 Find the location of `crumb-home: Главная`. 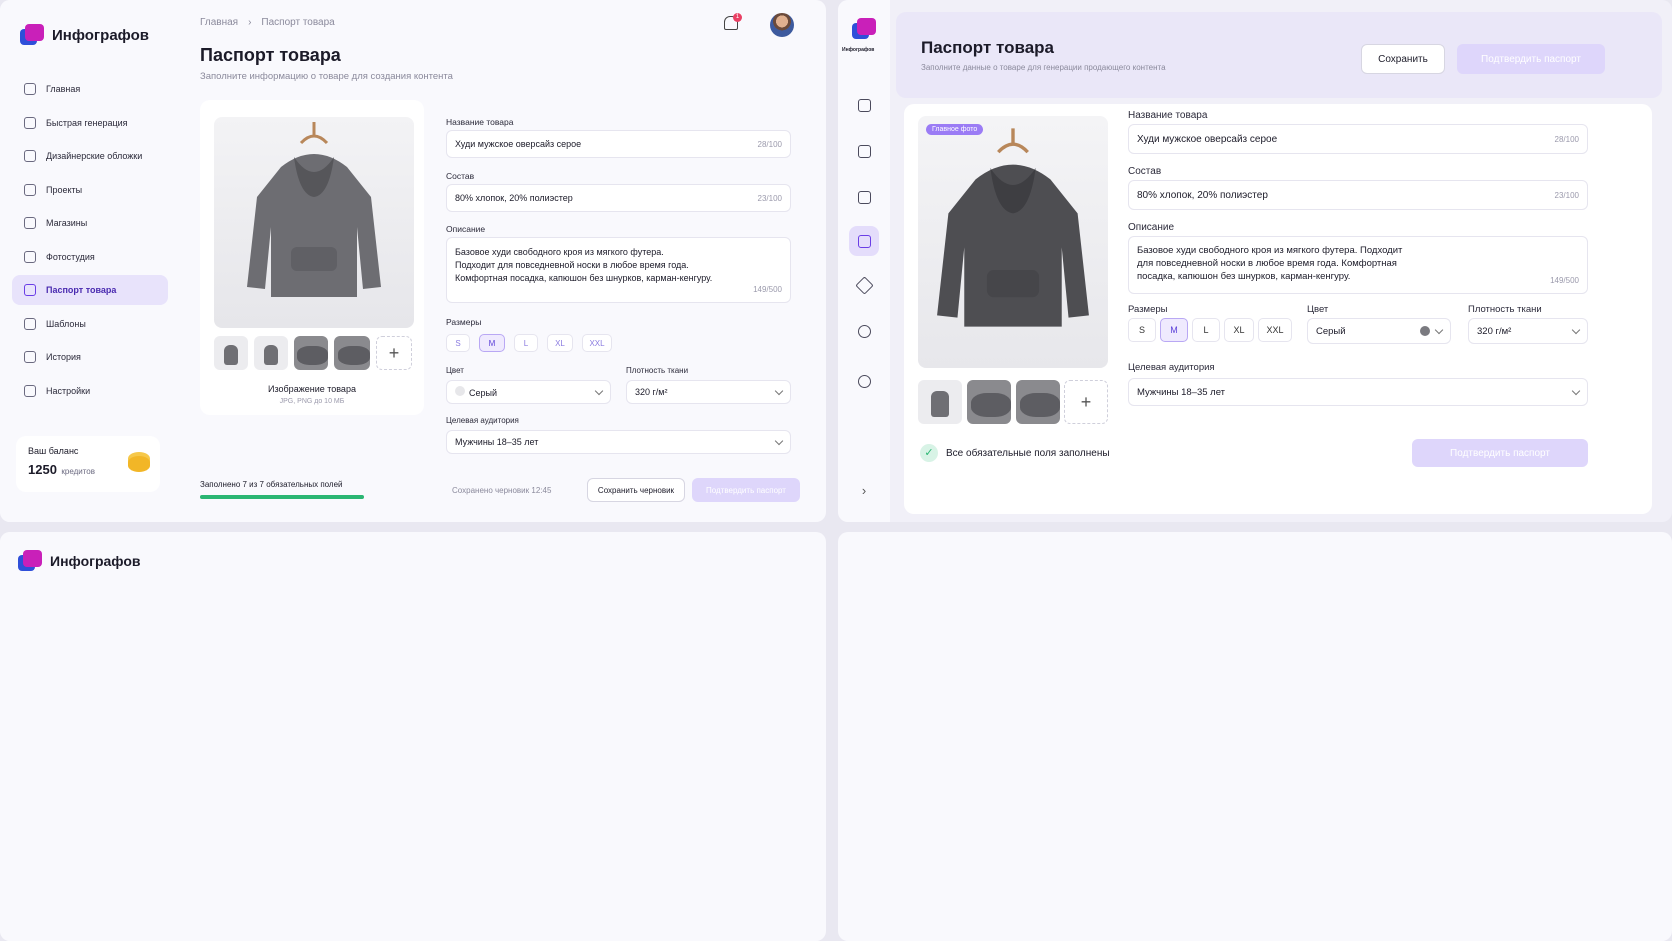

crumb-home: Главная is located at coordinates (219, 22).